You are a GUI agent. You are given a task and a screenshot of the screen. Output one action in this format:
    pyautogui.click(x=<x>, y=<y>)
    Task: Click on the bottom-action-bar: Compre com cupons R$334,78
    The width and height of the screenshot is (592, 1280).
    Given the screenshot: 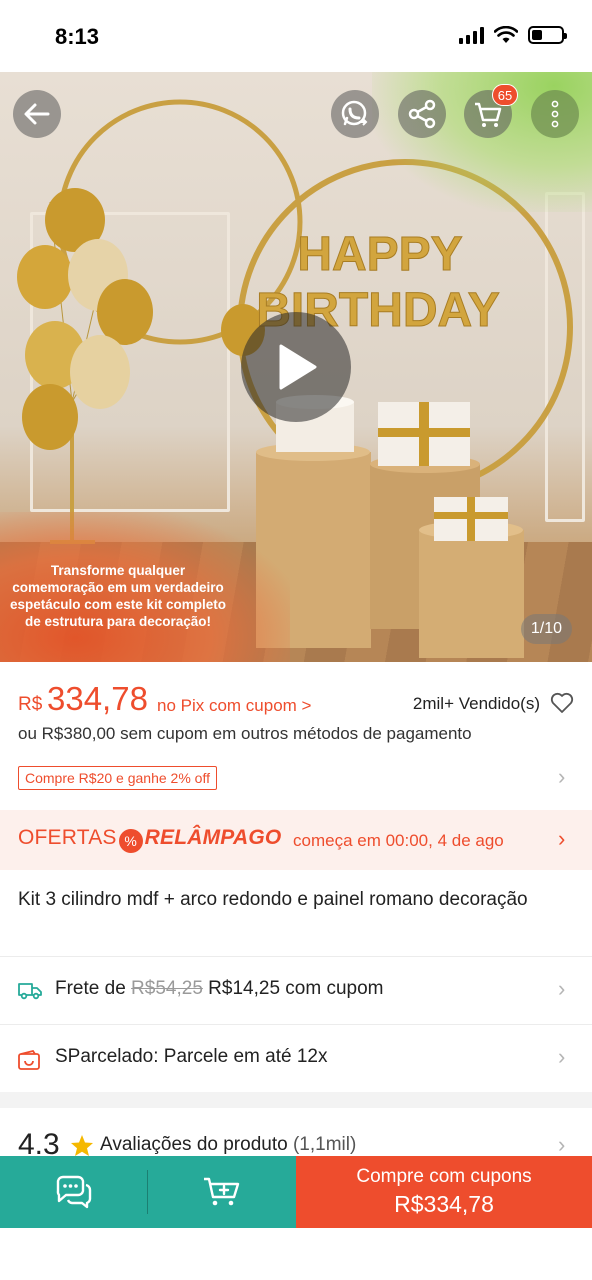 What is the action you would take?
    pyautogui.click(x=296, y=1192)
    